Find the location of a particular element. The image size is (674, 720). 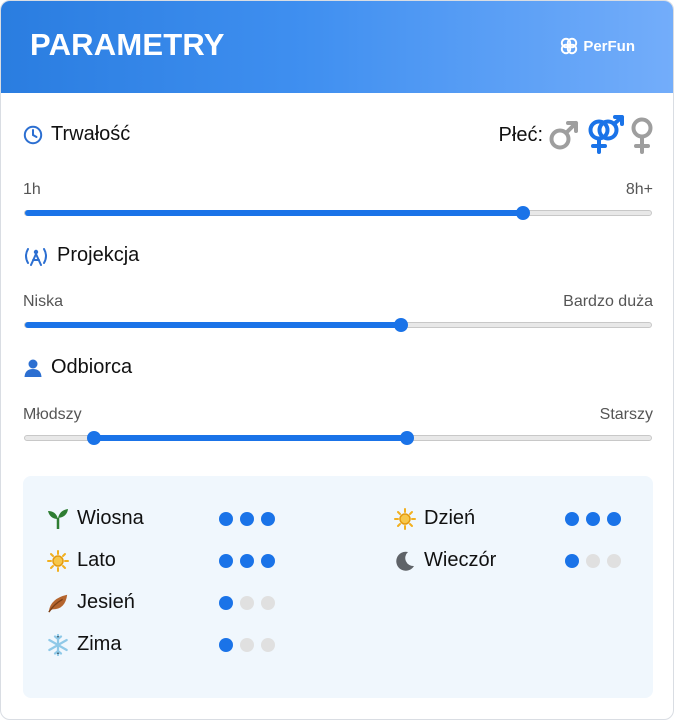

day-rating is located at coordinates (593, 519).